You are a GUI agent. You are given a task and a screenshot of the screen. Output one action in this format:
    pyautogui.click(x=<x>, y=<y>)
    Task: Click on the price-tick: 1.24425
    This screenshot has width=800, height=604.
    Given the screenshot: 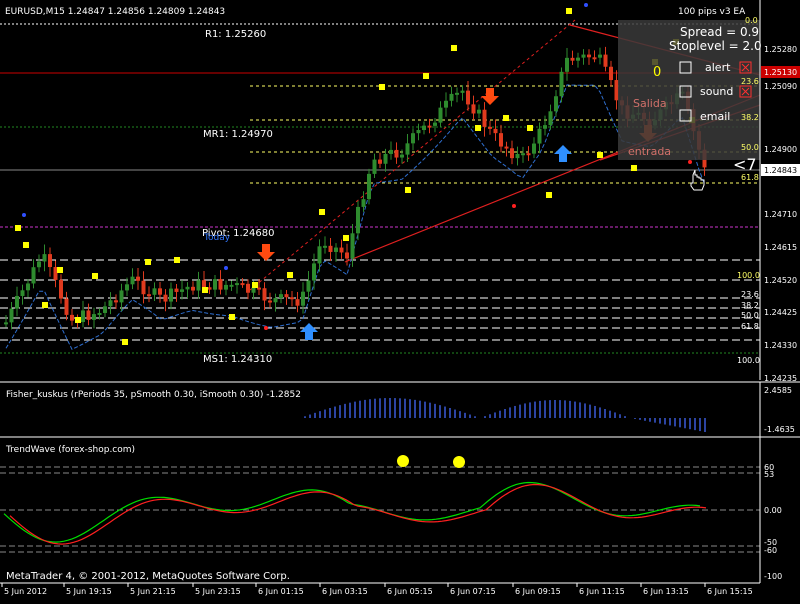 What is the action you would take?
    pyautogui.click(x=780, y=312)
    